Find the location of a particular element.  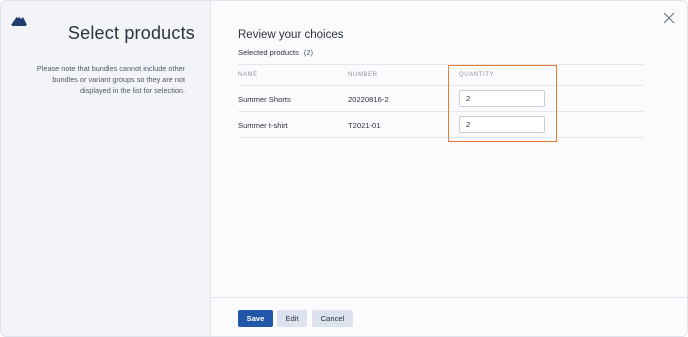

close-icon is located at coordinates (669, 18).